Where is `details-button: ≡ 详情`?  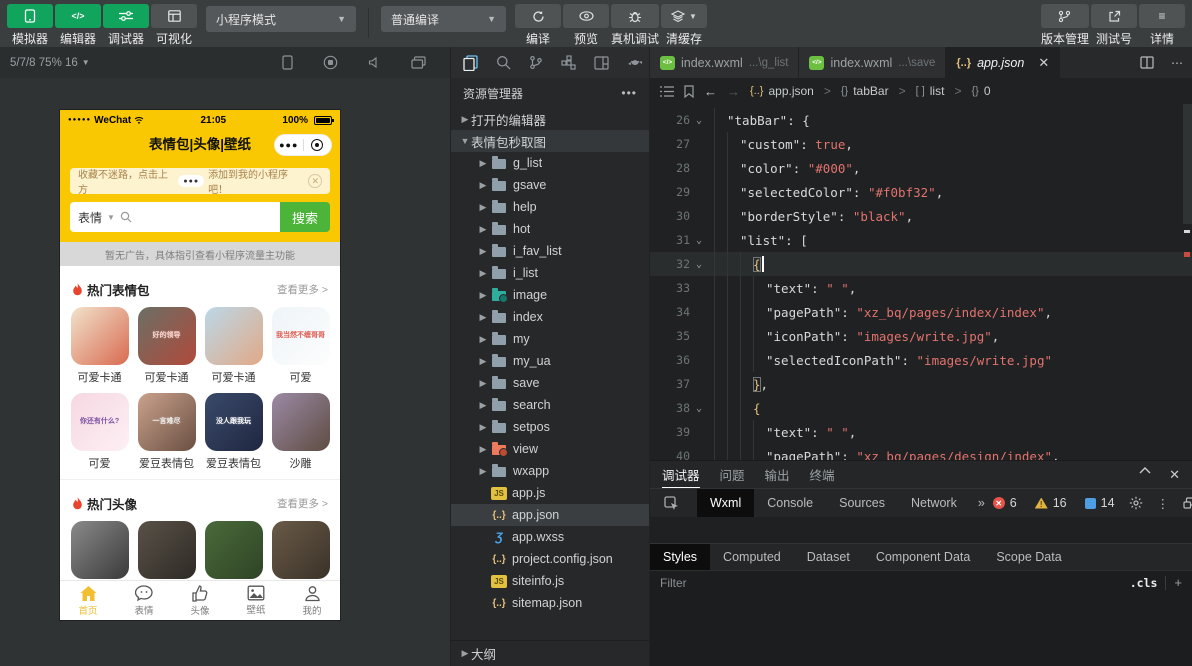
details-button: ≡ 详情 is located at coordinates (1162, 25).